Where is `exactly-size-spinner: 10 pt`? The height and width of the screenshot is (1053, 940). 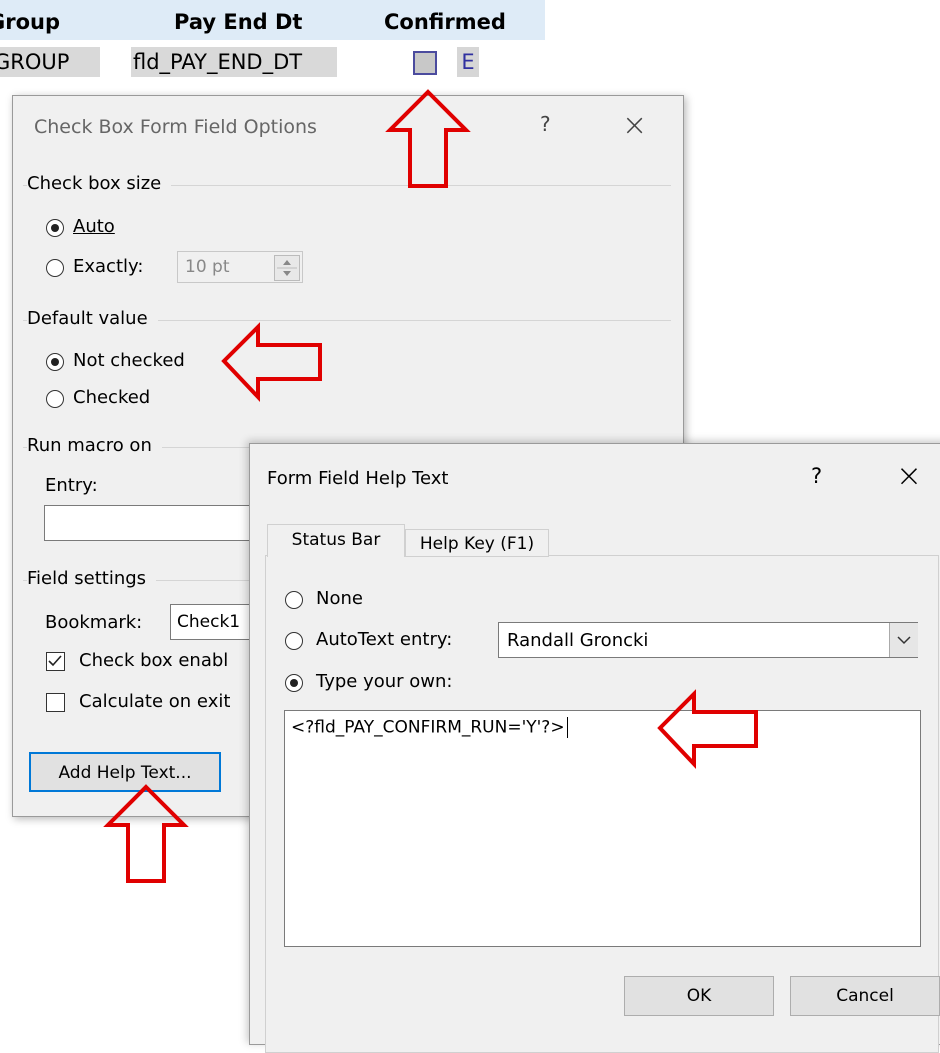
exactly-size-spinner: 10 pt is located at coordinates (240, 267).